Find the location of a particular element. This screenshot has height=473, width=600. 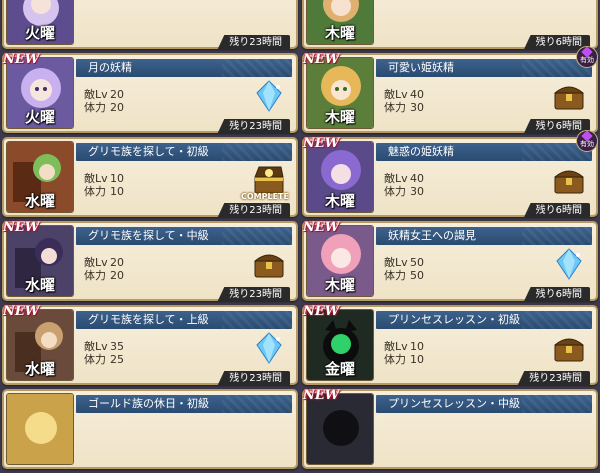

quest-portrait: 火曜 is located at coordinates (40, 22).